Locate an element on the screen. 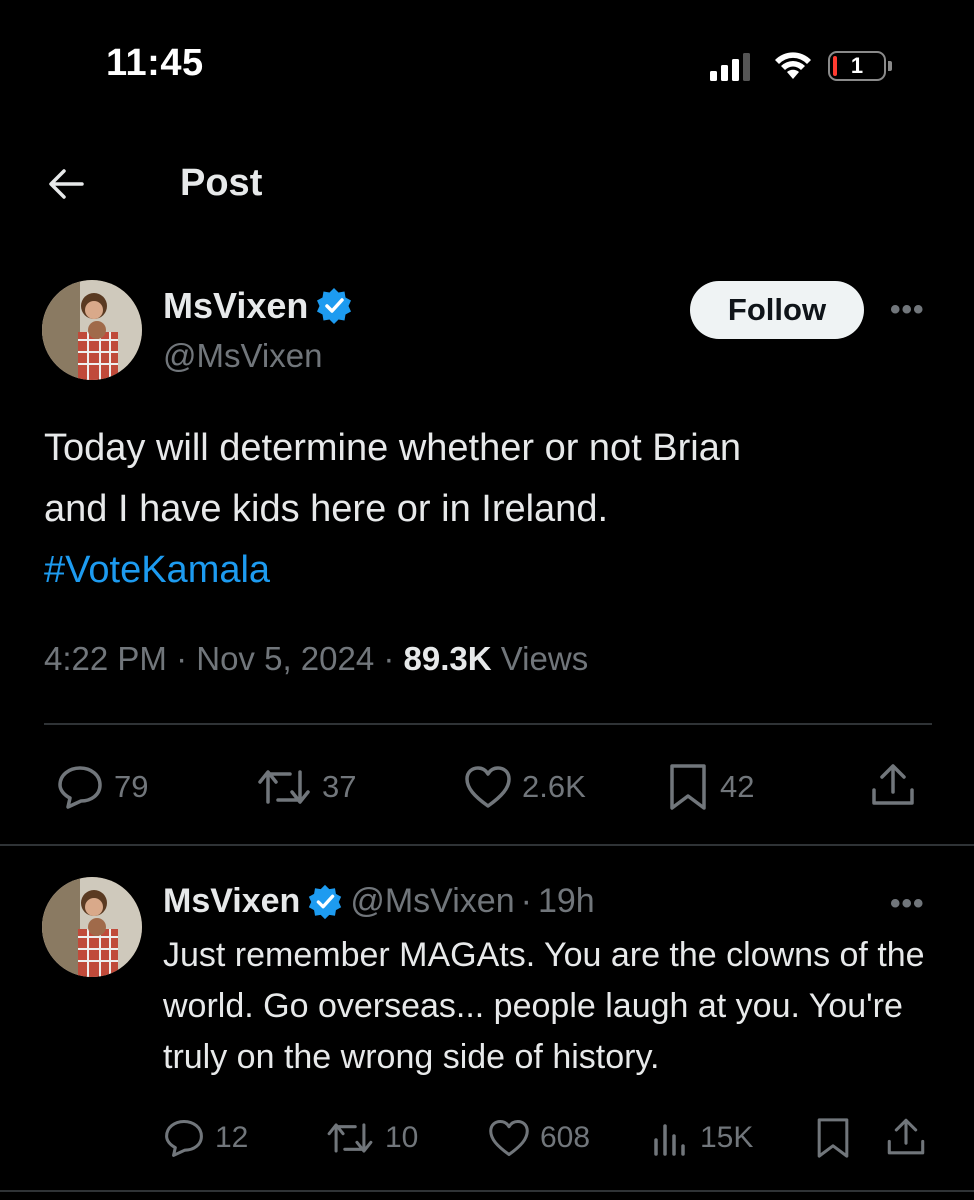 Image resolution: width=974 pixels, height=1200 pixels. reply-like-button: 608 is located at coordinates (539, 1138).